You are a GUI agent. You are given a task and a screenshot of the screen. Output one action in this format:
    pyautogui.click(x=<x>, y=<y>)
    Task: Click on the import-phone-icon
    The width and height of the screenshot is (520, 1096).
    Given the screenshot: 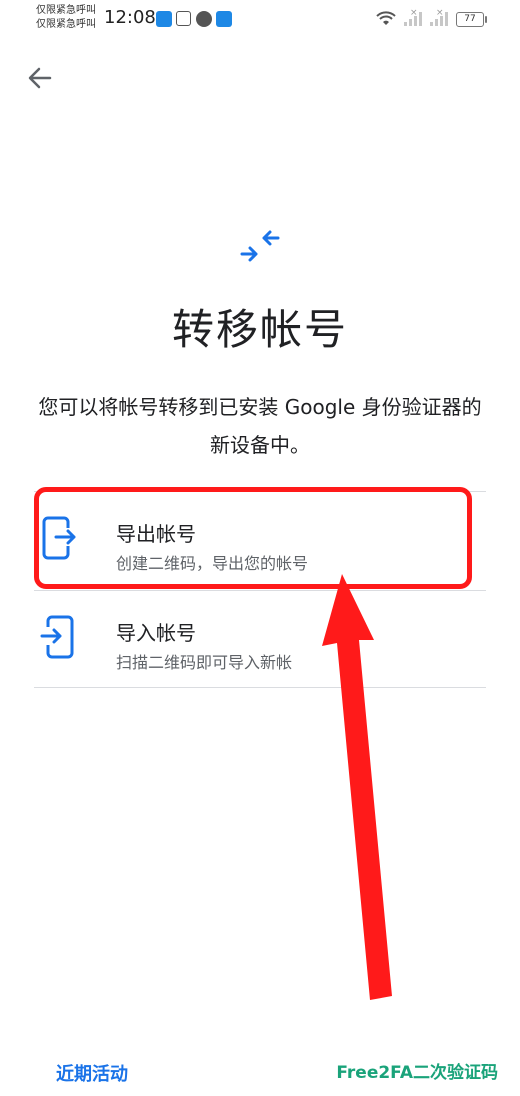 What is the action you would take?
    pyautogui.click(x=57, y=637)
    